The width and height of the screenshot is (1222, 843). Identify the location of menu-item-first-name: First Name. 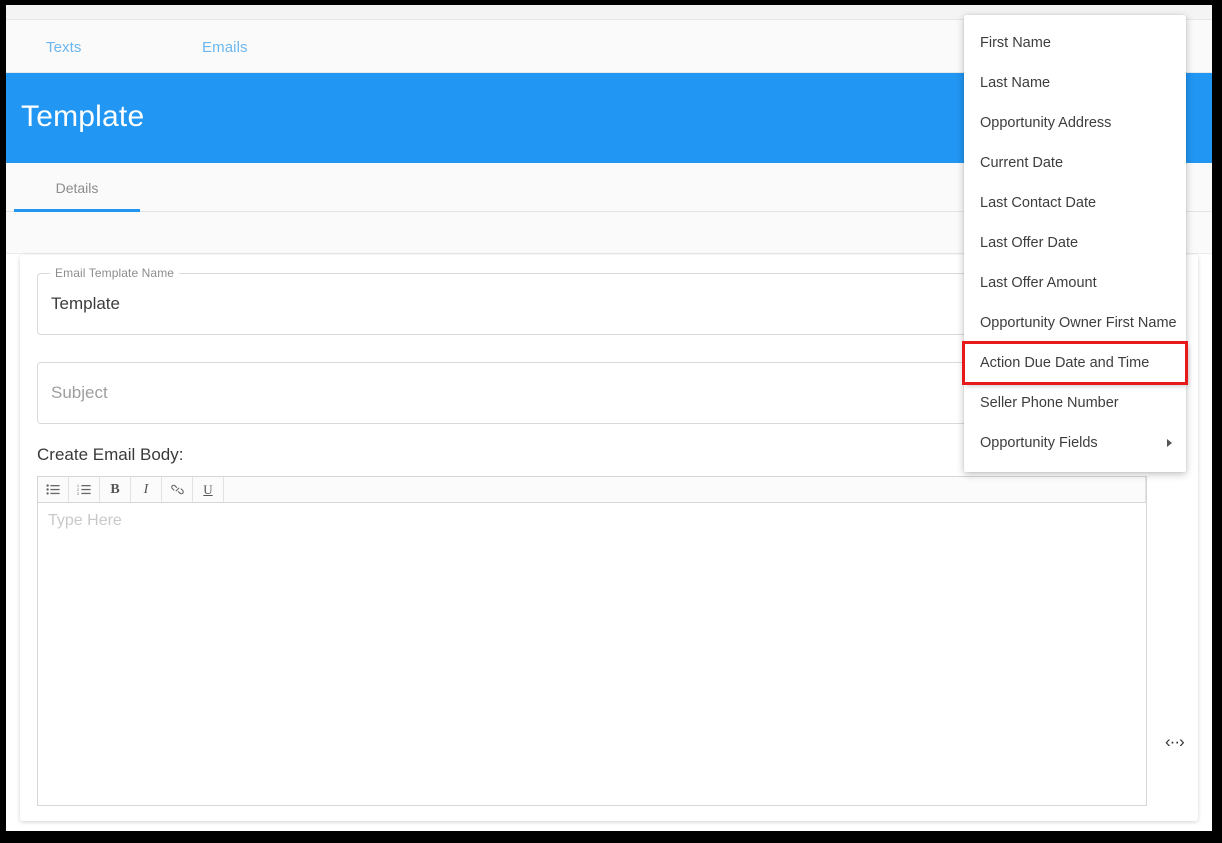
(1075, 43).